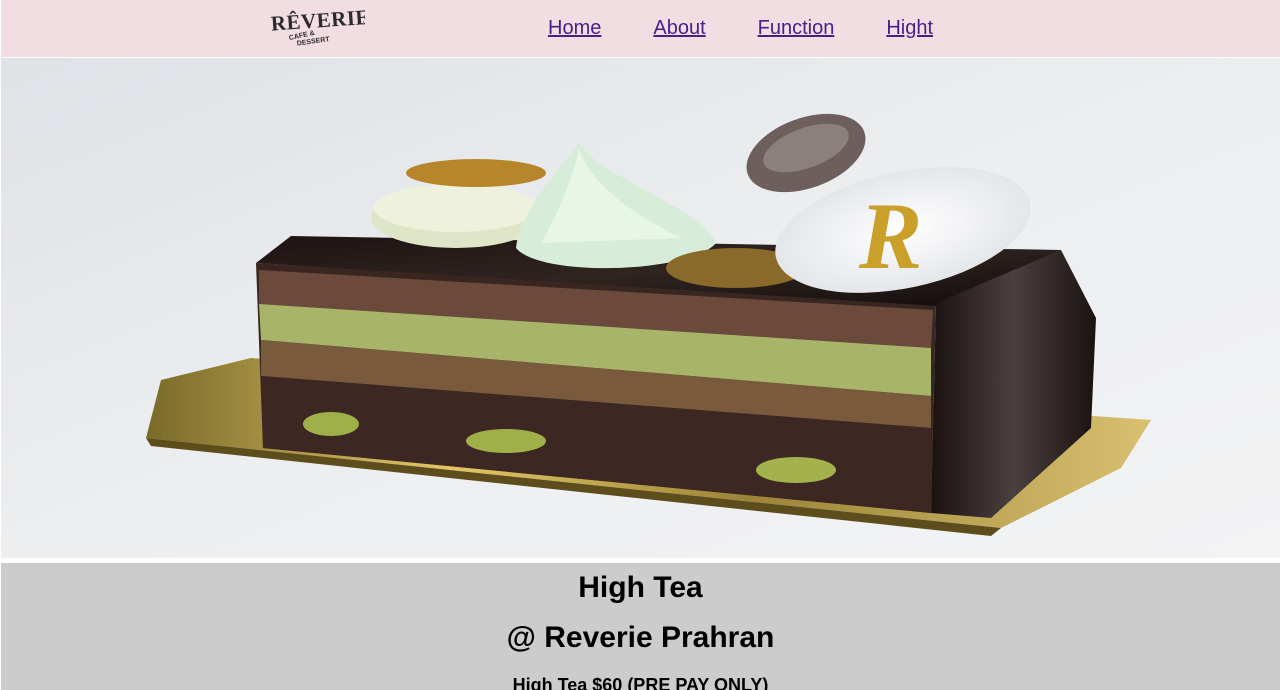 The width and height of the screenshot is (1280, 690). What do you see at coordinates (640, 637) in the screenshot?
I see `location-heading: @ Reverie Prahran` at bounding box center [640, 637].